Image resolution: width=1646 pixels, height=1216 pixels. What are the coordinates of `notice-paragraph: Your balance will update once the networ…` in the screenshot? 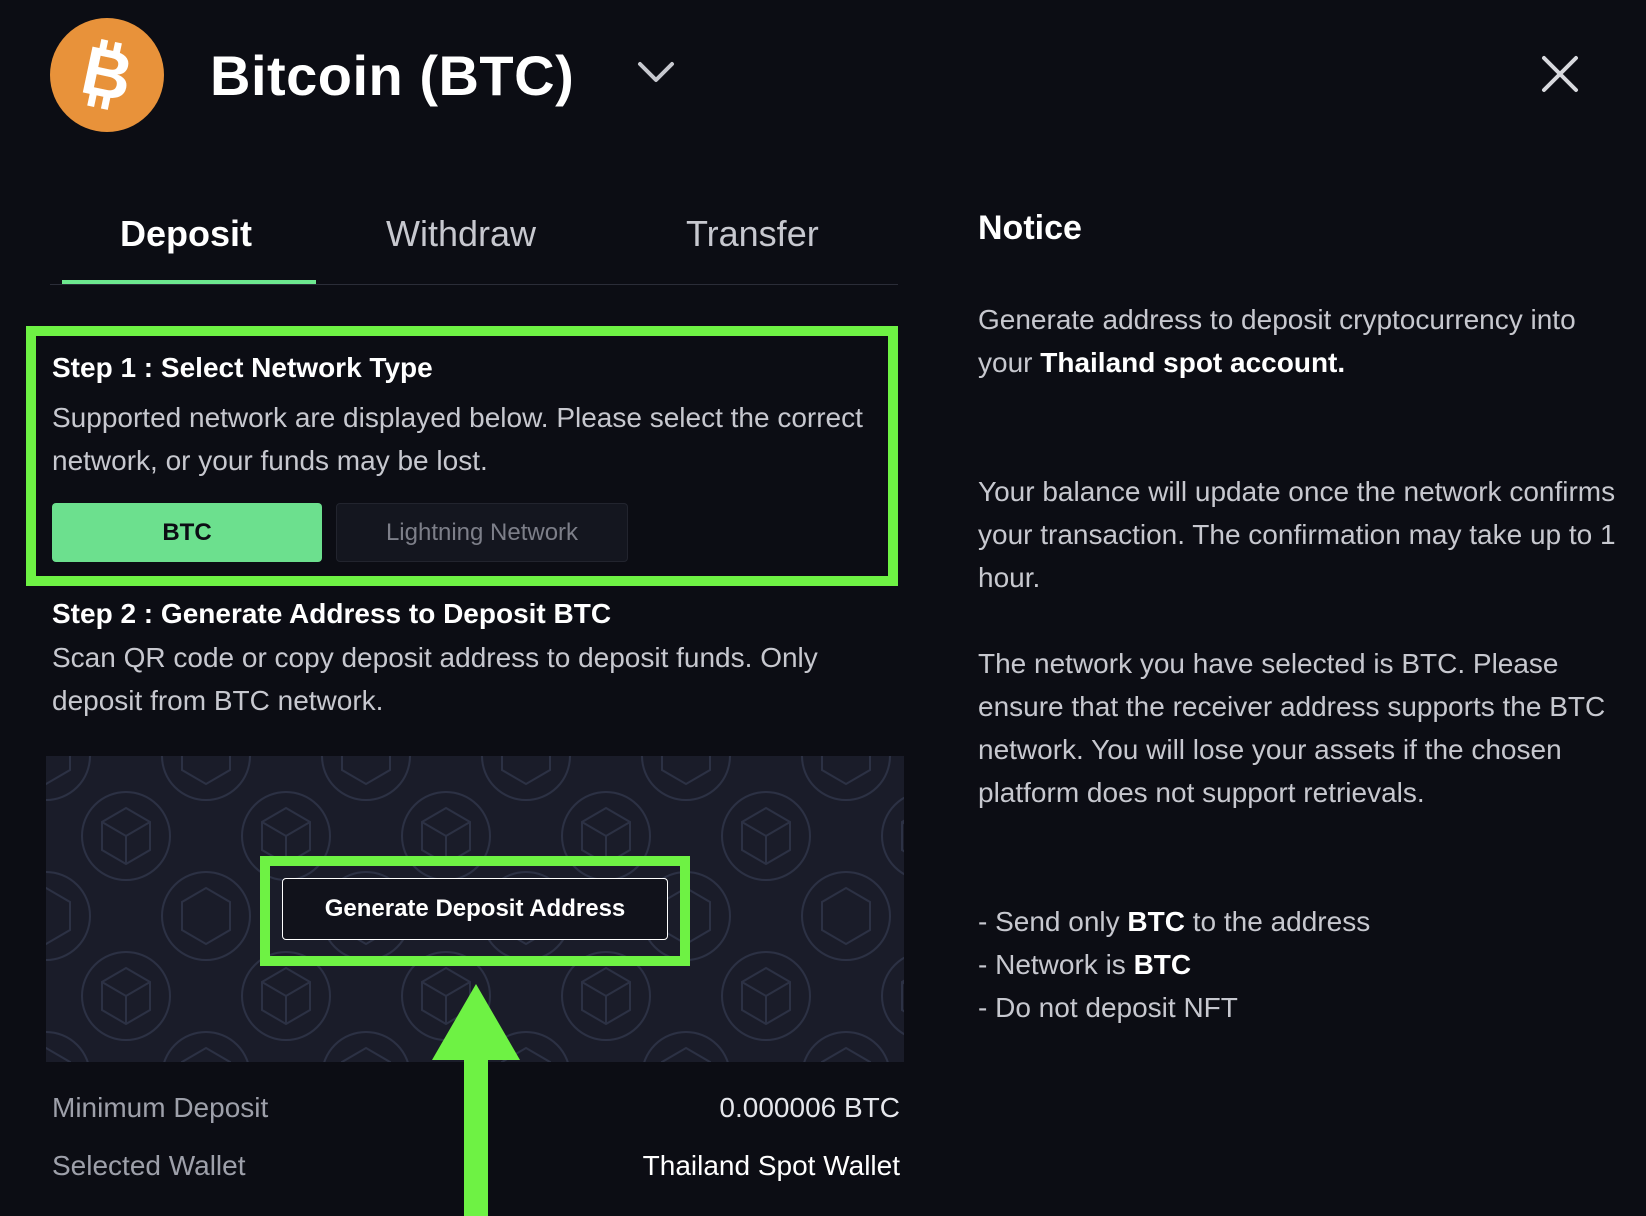 It's located at (1297, 534).